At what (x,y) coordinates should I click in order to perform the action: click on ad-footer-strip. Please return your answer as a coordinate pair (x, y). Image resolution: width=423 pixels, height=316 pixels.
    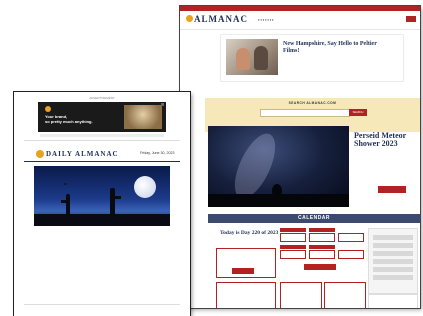
    Looking at the image, I should click on (102, 135).